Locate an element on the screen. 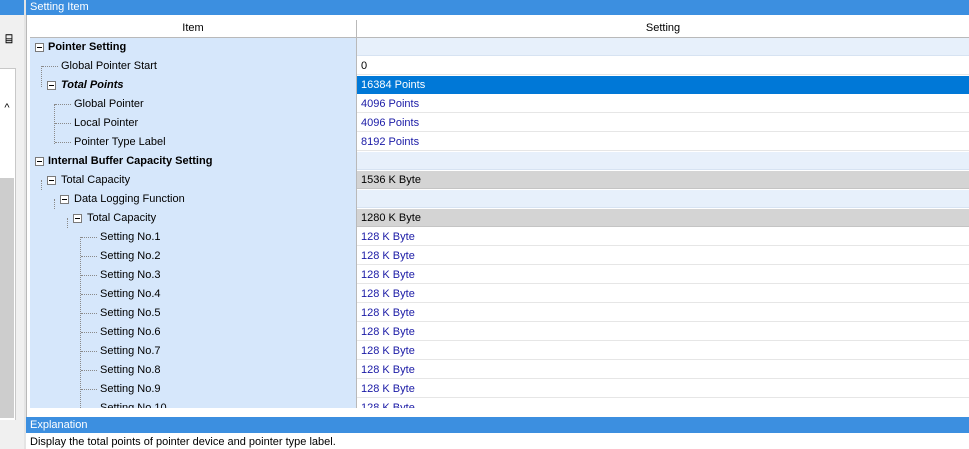  left-pane-title-bar is located at coordinates (12, 7).